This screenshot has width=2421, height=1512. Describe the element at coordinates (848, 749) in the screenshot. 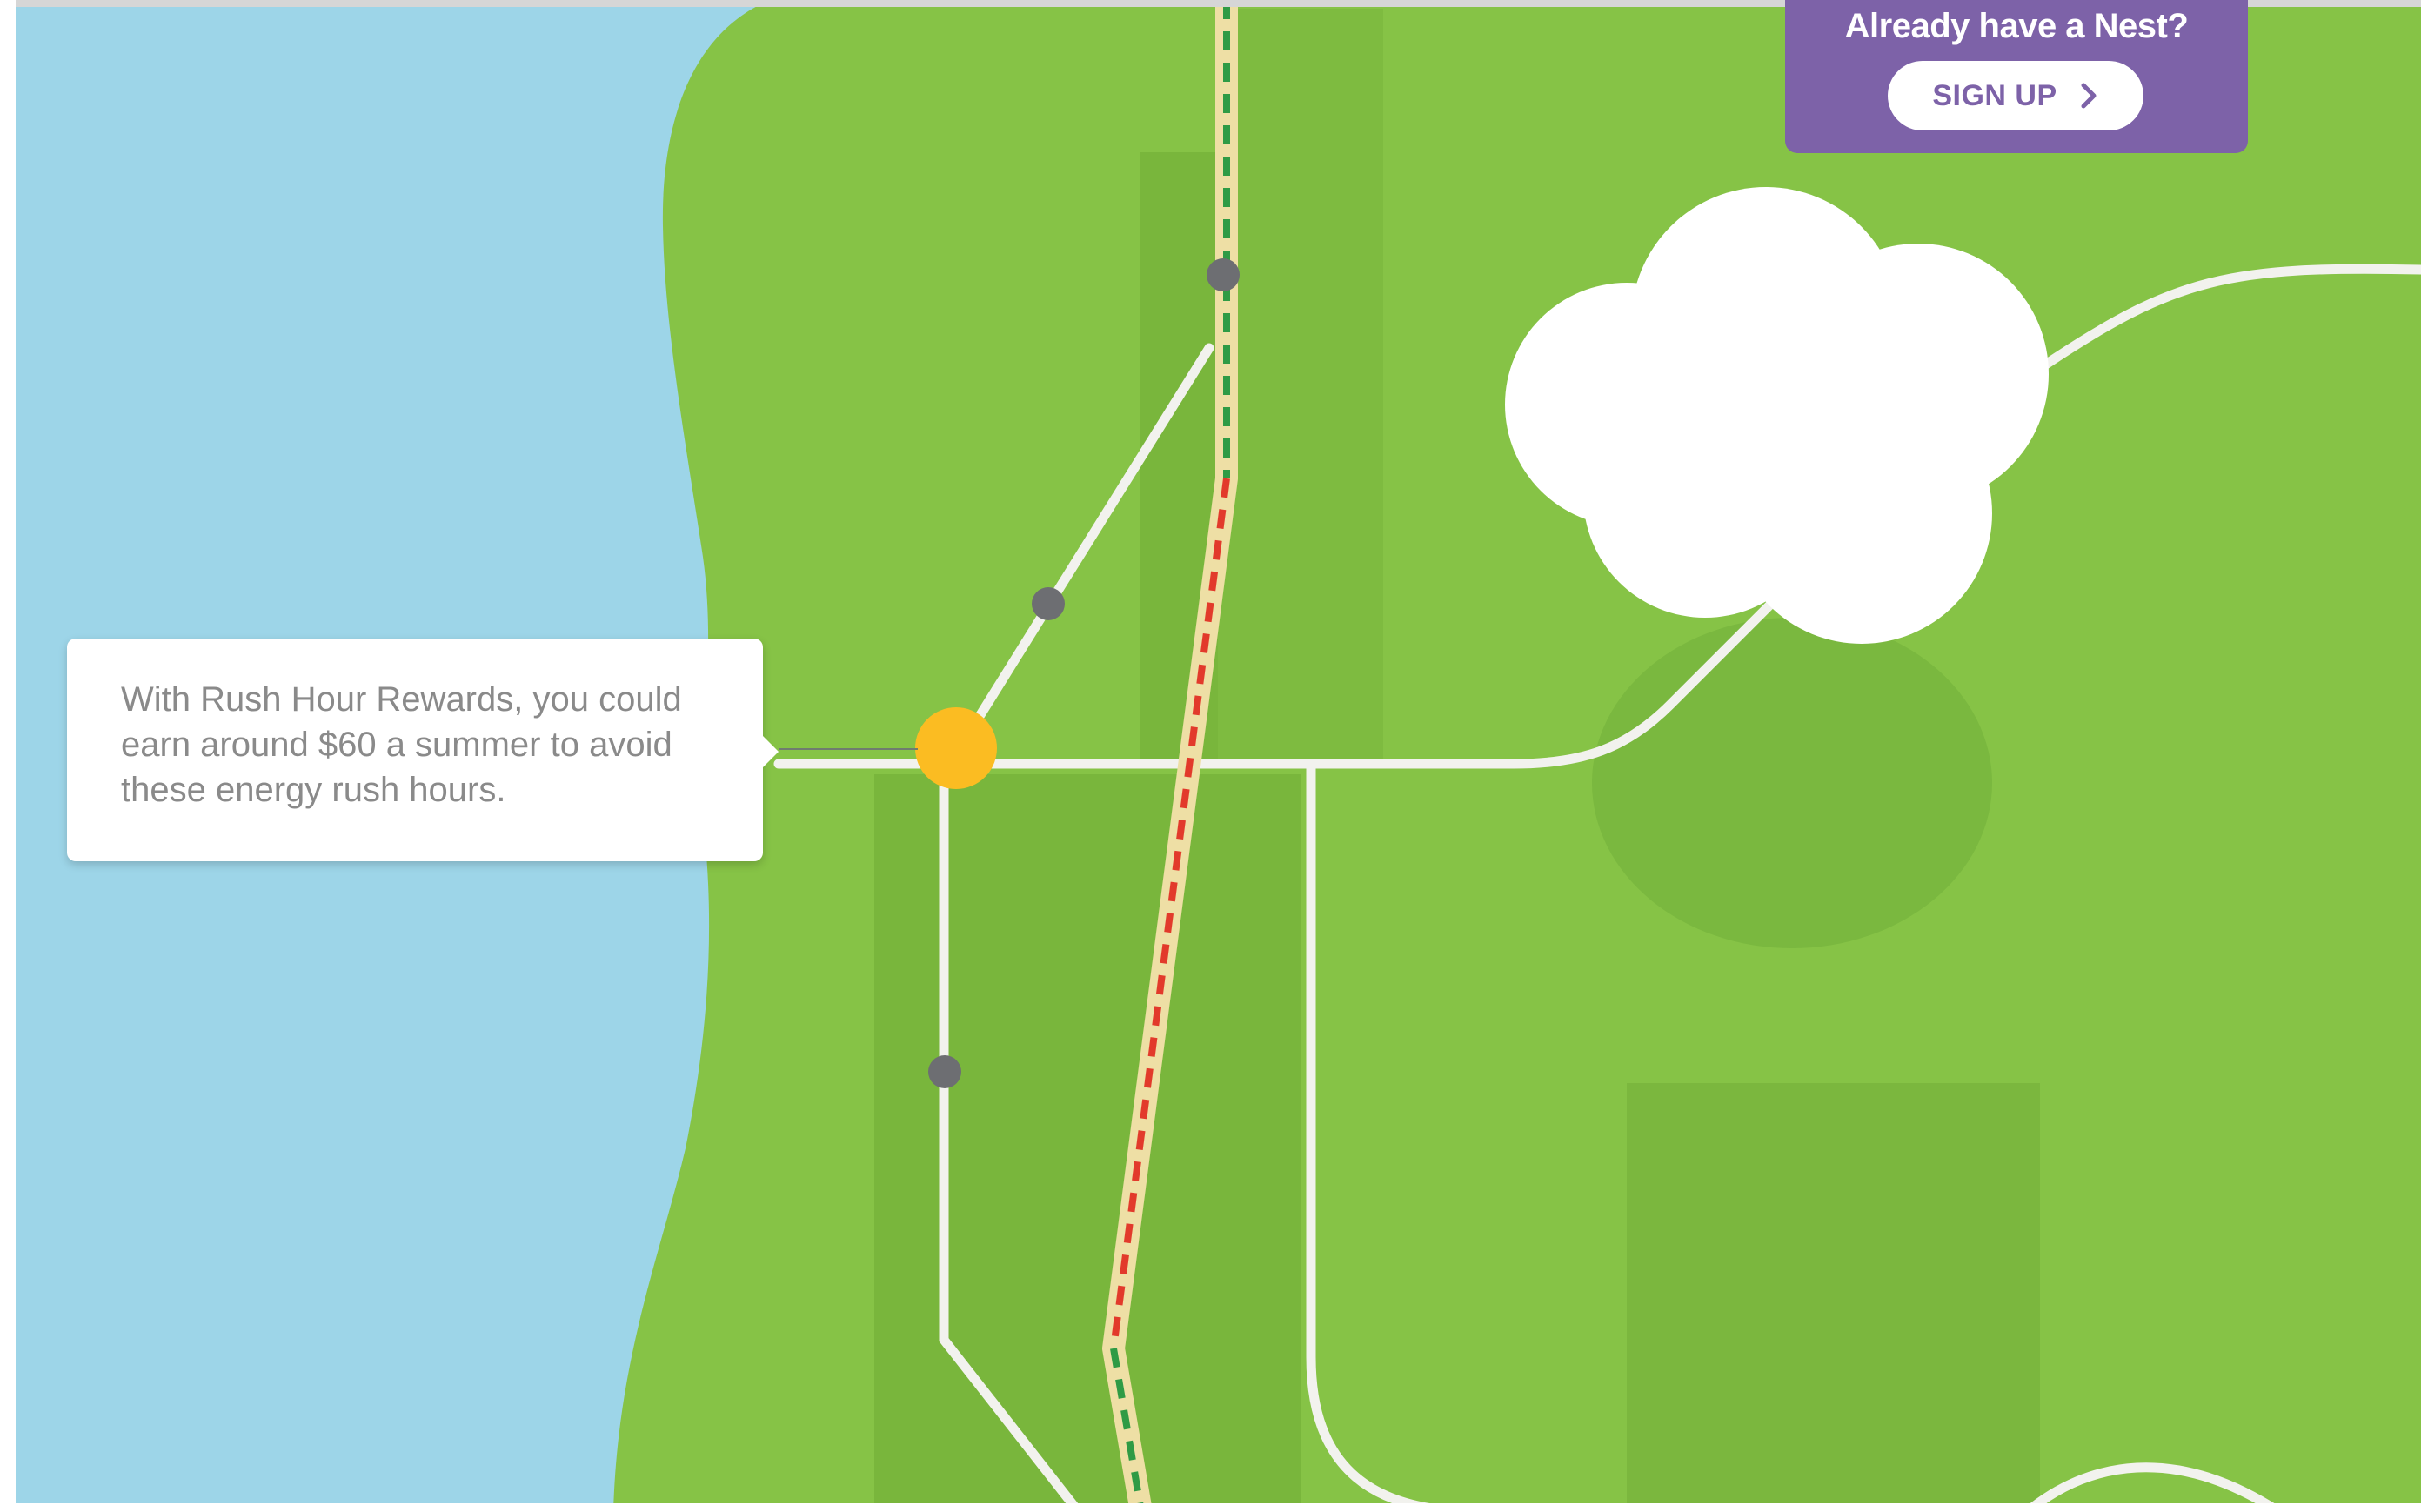

I see `tooltip-connector` at that location.